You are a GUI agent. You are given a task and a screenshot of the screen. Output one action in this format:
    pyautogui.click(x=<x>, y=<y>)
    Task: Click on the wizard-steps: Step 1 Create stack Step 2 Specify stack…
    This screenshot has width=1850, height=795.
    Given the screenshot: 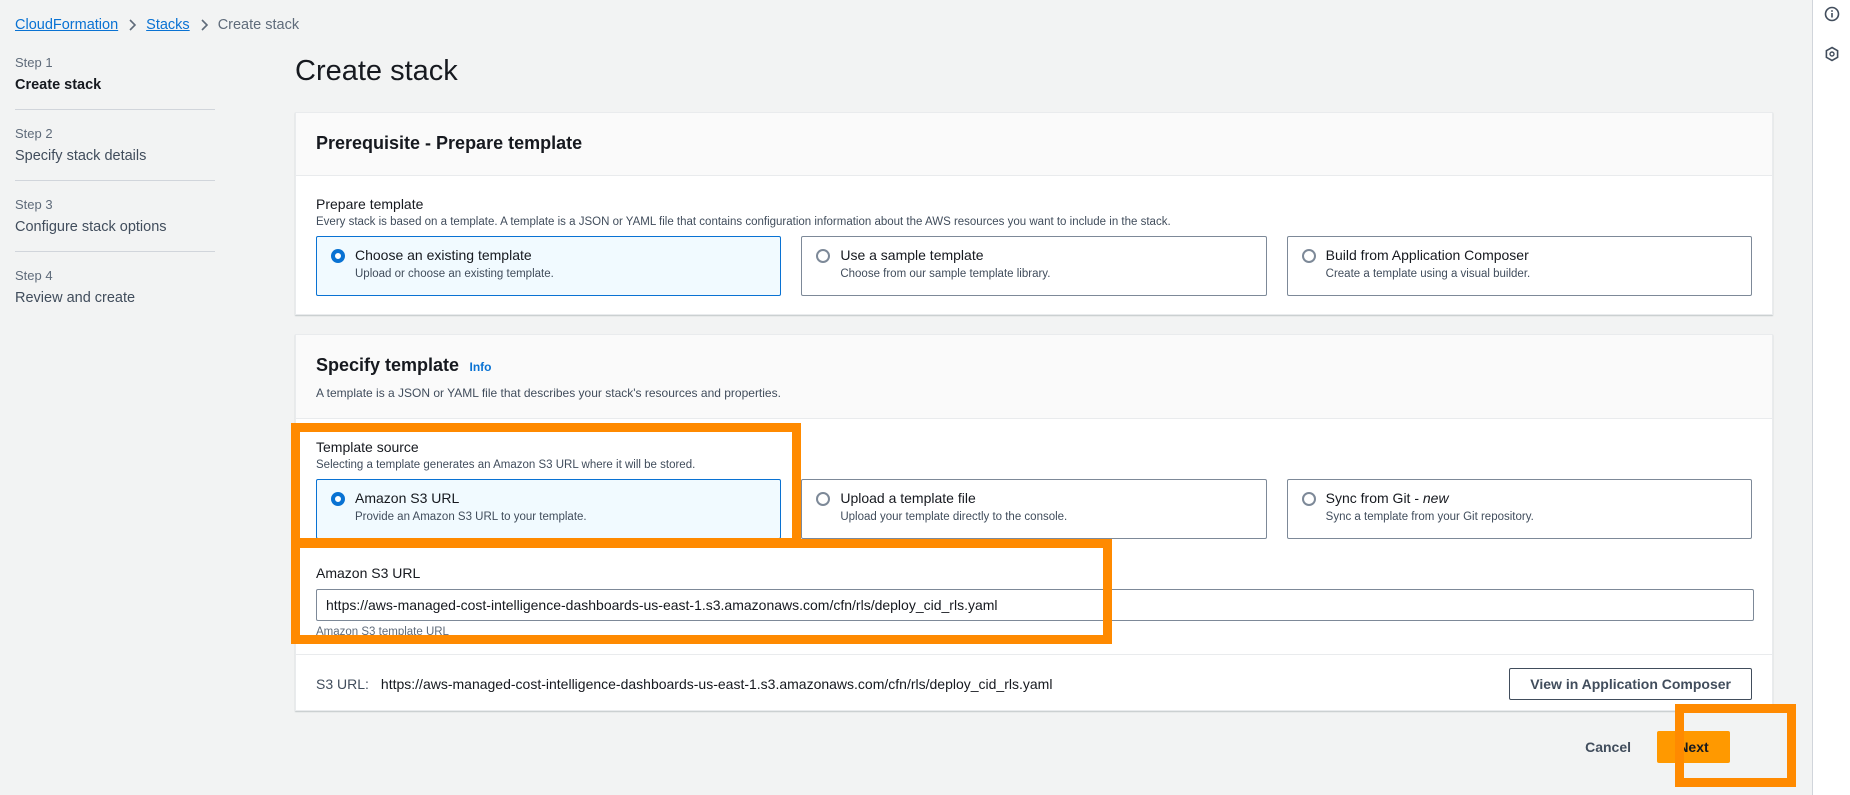 What is the action you would take?
    pyautogui.click(x=115, y=196)
    